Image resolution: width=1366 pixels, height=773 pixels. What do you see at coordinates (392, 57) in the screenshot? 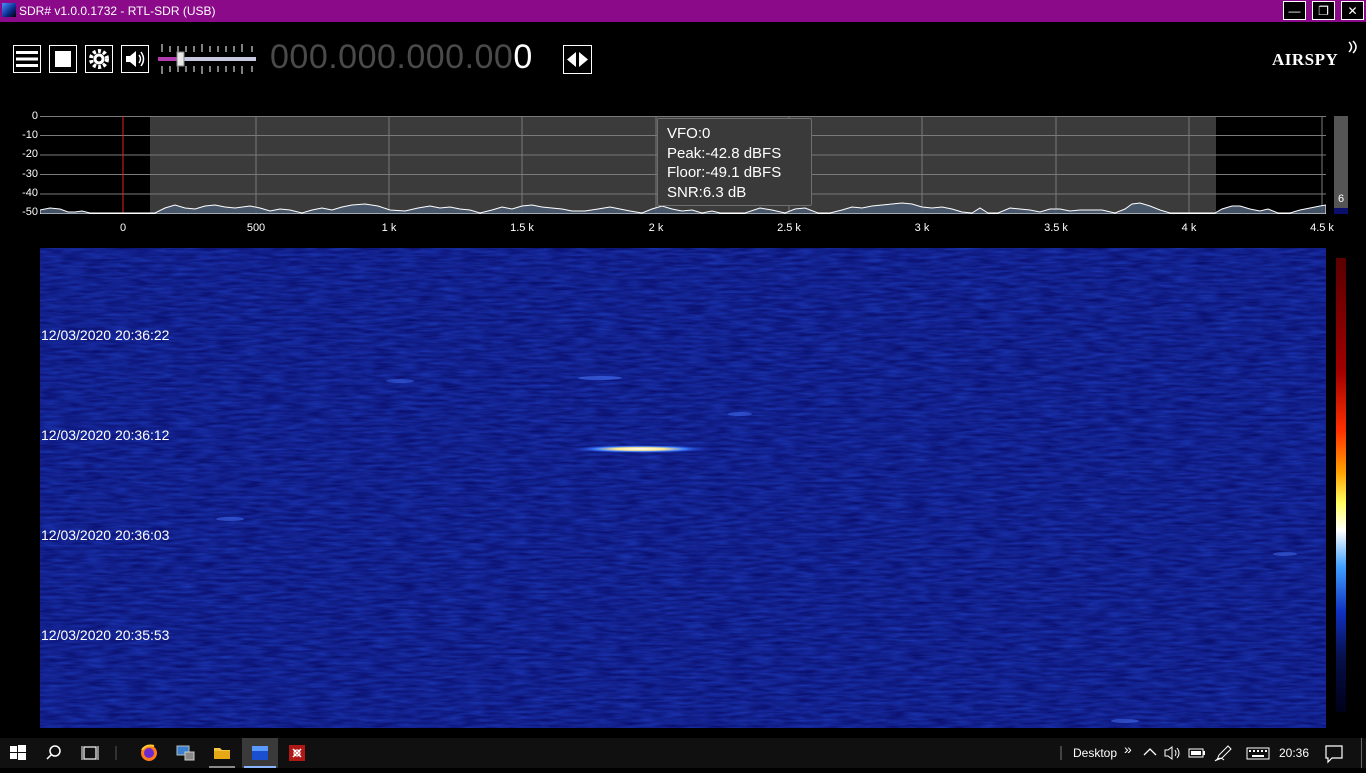
I see `frequency-digits-inactive: 000.000.000.00` at bounding box center [392, 57].